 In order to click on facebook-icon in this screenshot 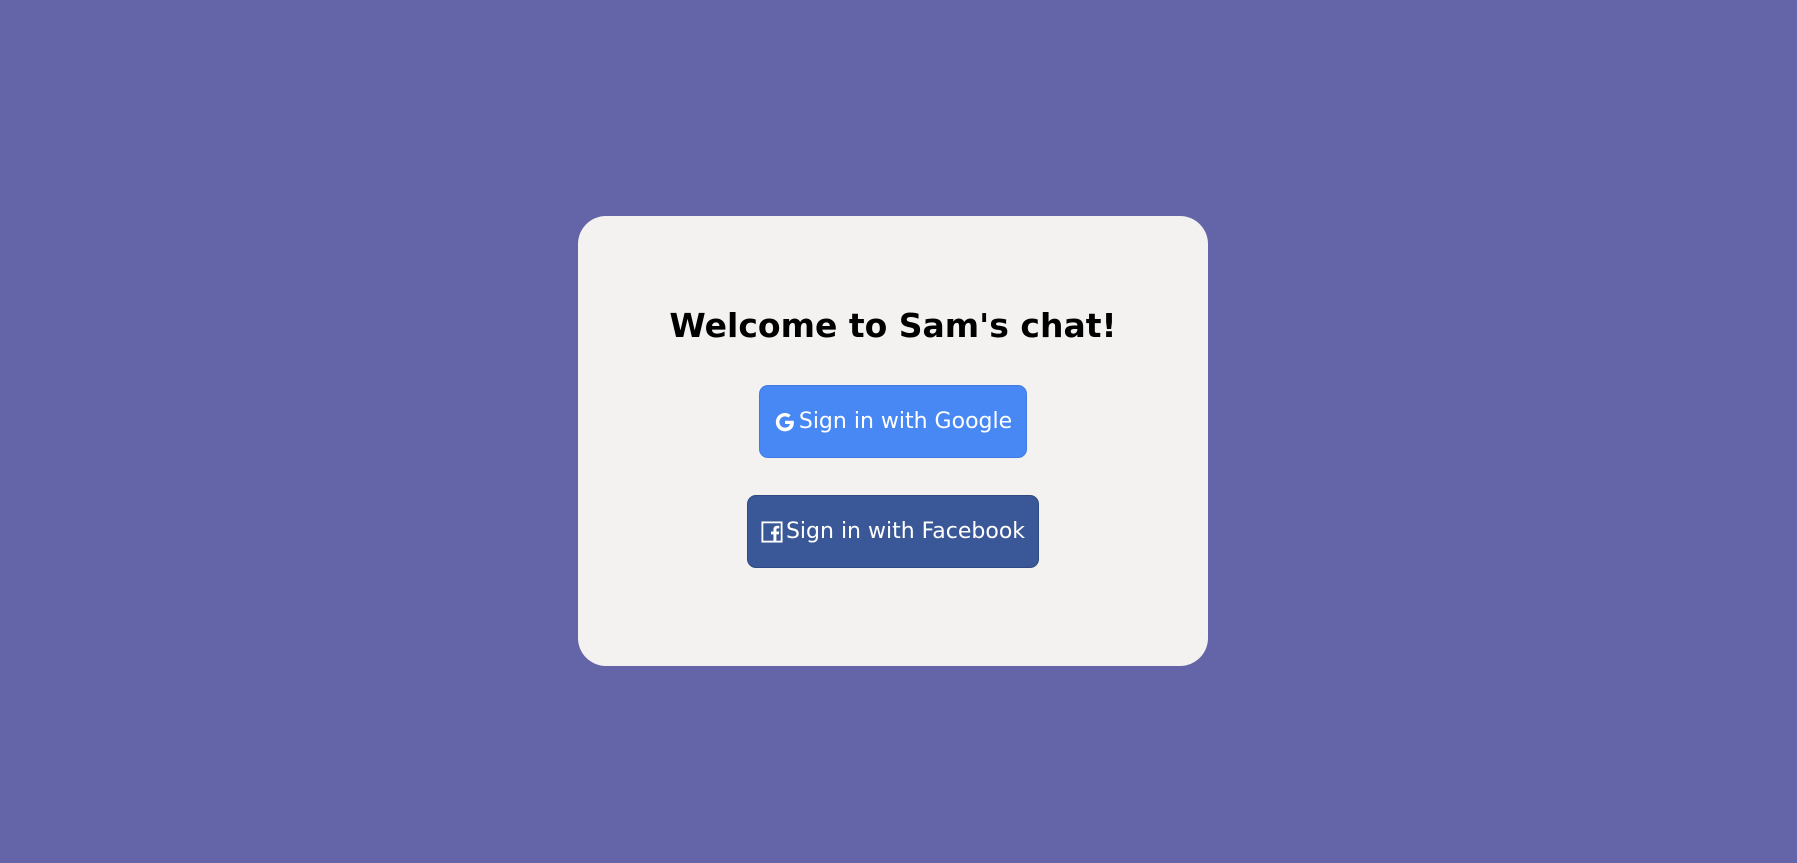, I will do `click(772, 531)`.